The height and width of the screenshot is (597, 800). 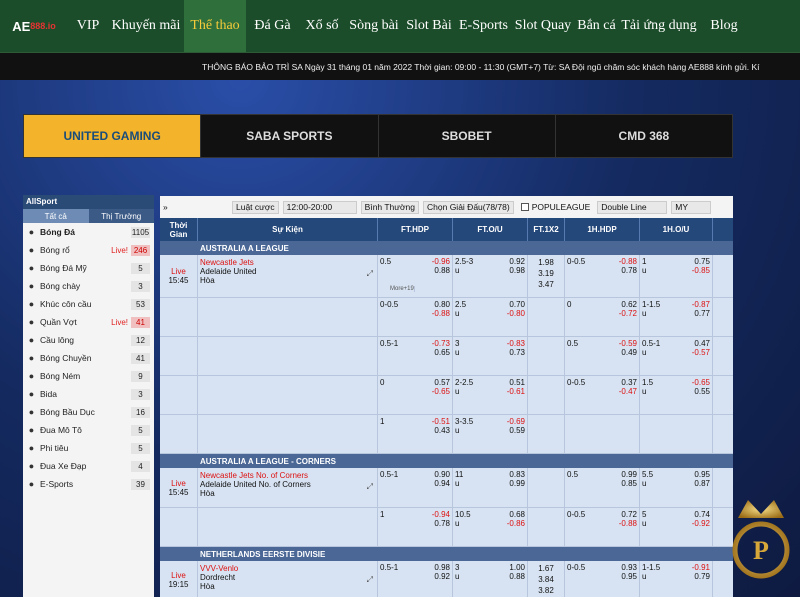 I want to click on ft-ou-cell-price-2: 0.73, so click(x=516, y=352).